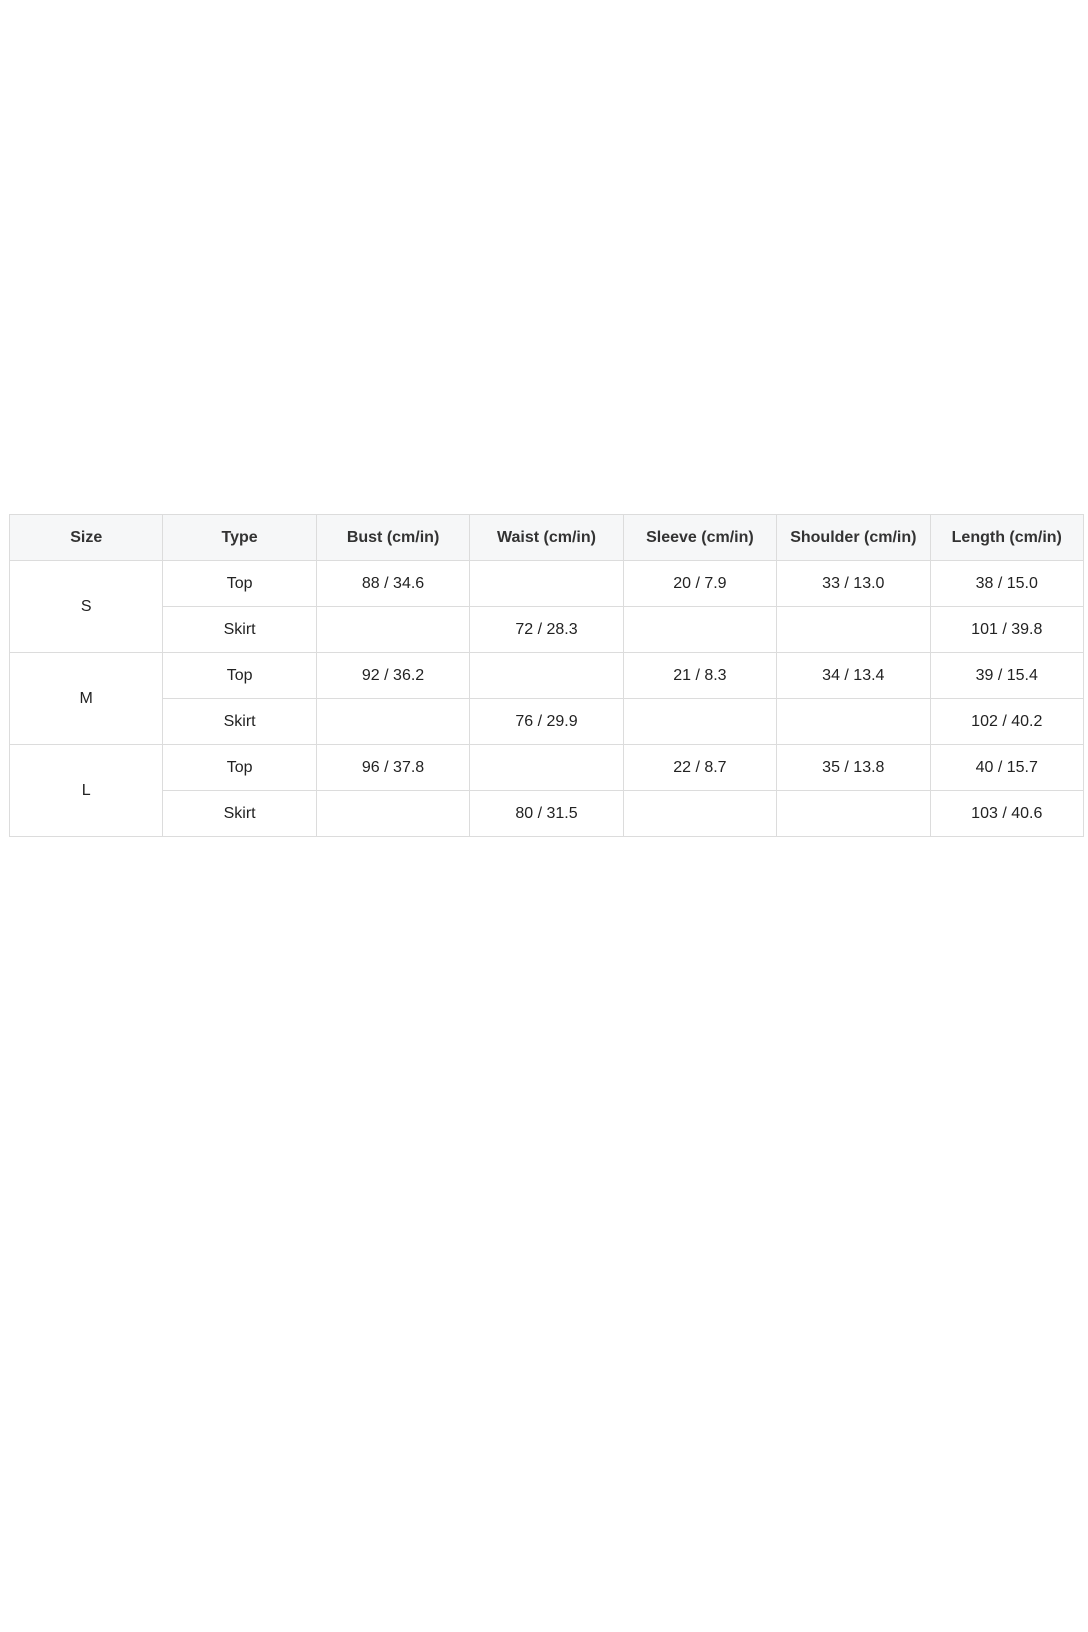 Image resolution: width=1088 pixels, height=1632 pixels. What do you see at coordinates (1007, 537) in the screenshot?
I see `header-length: Length (cm/in)` at bounding box center [1007, 537].